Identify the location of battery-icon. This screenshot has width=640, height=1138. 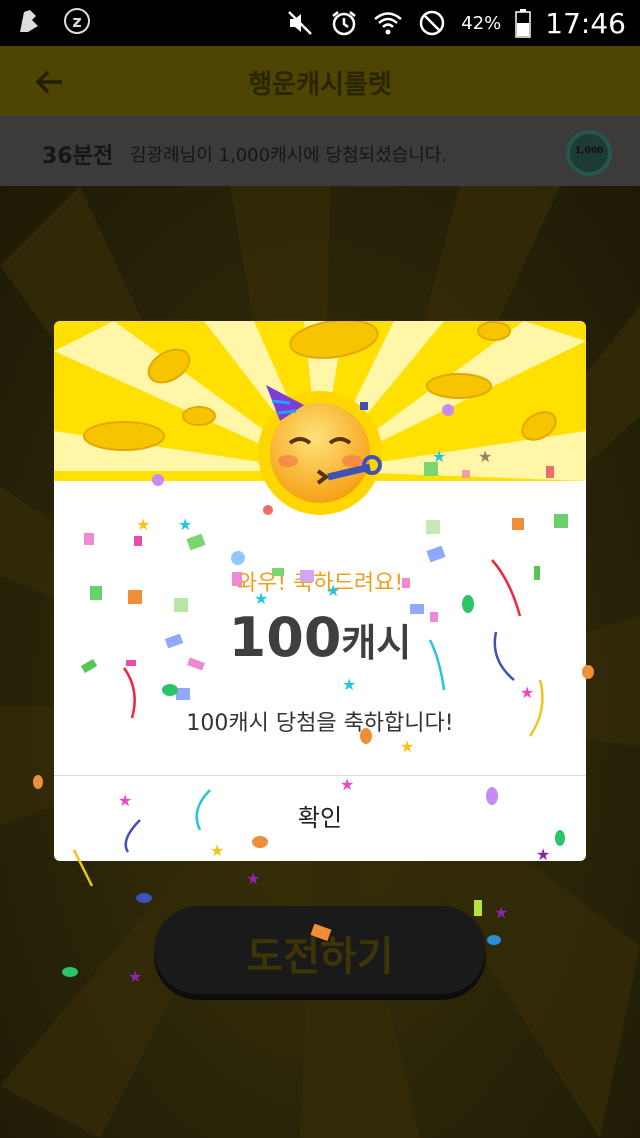
(523, 23).